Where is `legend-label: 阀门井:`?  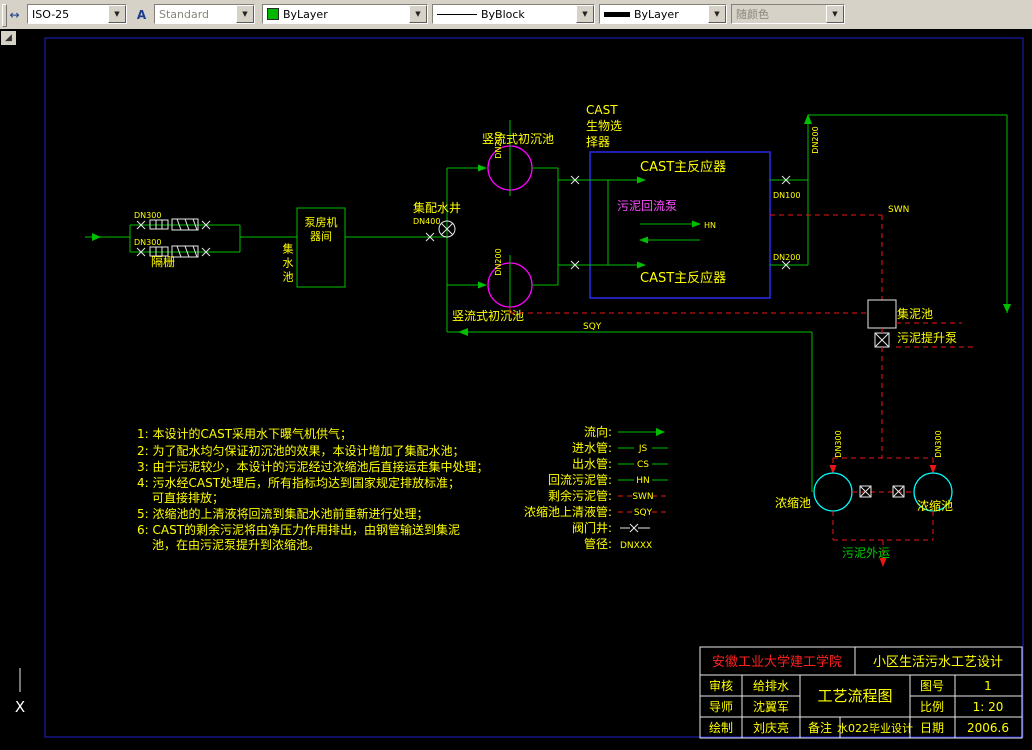 legend-label: 阀门井: is located at coordinates (592, 527).